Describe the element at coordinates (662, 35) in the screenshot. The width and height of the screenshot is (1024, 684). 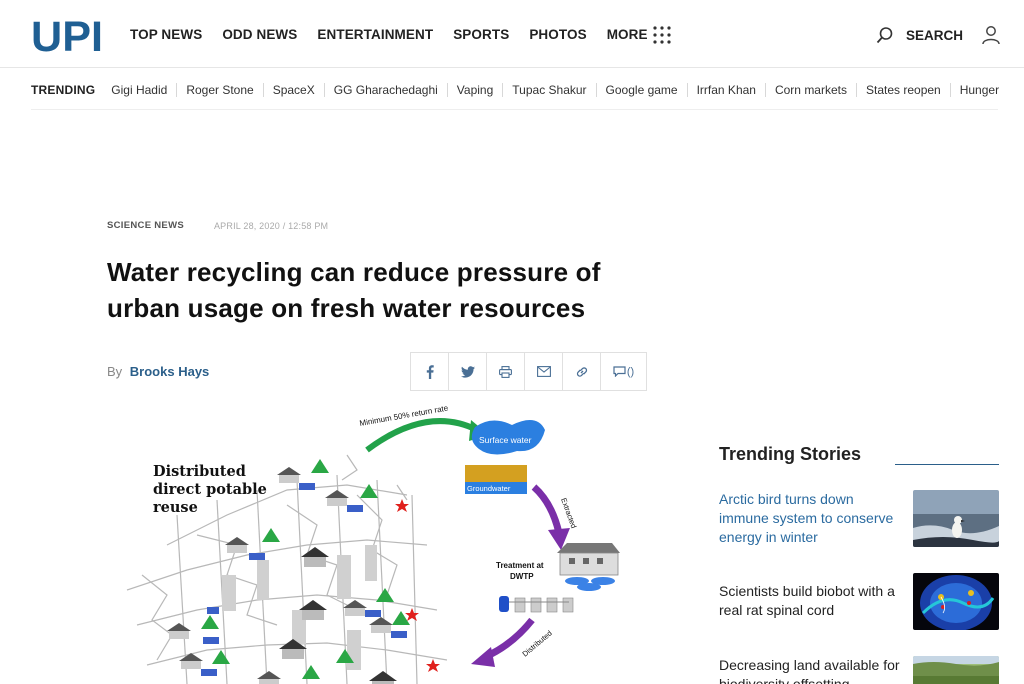
I see `apps-grid-icon` at that location.